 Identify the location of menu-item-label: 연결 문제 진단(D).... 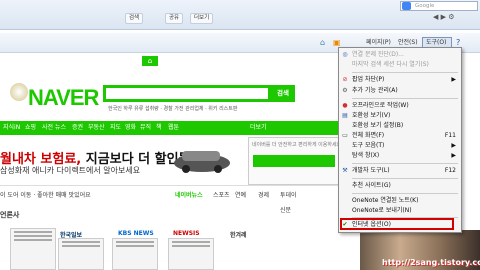
(378, 54).